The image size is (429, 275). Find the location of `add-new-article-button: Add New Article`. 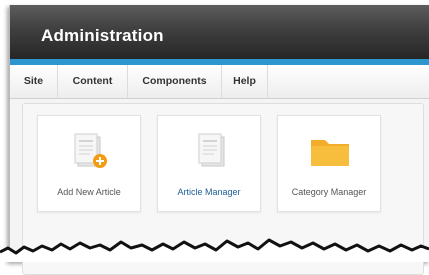

add-new-article-button: Add New Article is located at coordinates (89, 163).